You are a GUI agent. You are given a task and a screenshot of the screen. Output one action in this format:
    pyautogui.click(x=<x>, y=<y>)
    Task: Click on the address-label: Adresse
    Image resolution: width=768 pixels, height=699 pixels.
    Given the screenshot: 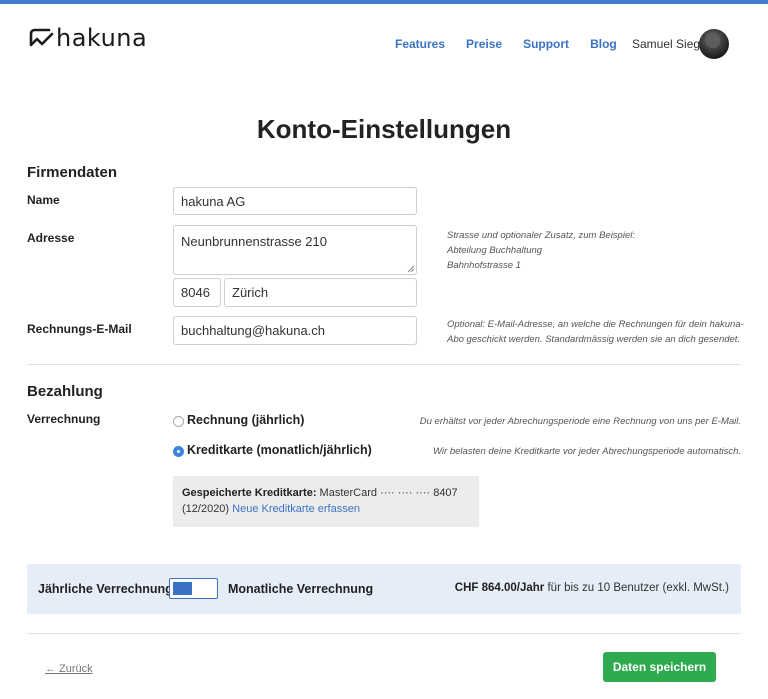 What is the action you would take?
    pyautogui.click(x=51, y=238)
    